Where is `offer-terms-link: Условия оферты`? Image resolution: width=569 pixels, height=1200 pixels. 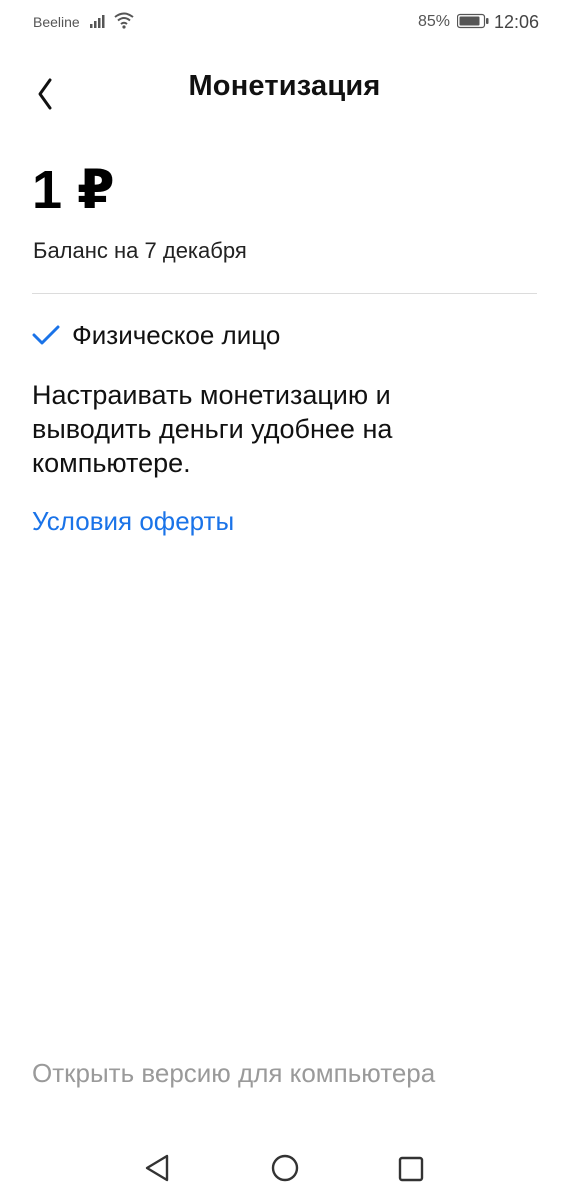 offer-terms-link: Условия оферты is located at coordinates (133, 521).